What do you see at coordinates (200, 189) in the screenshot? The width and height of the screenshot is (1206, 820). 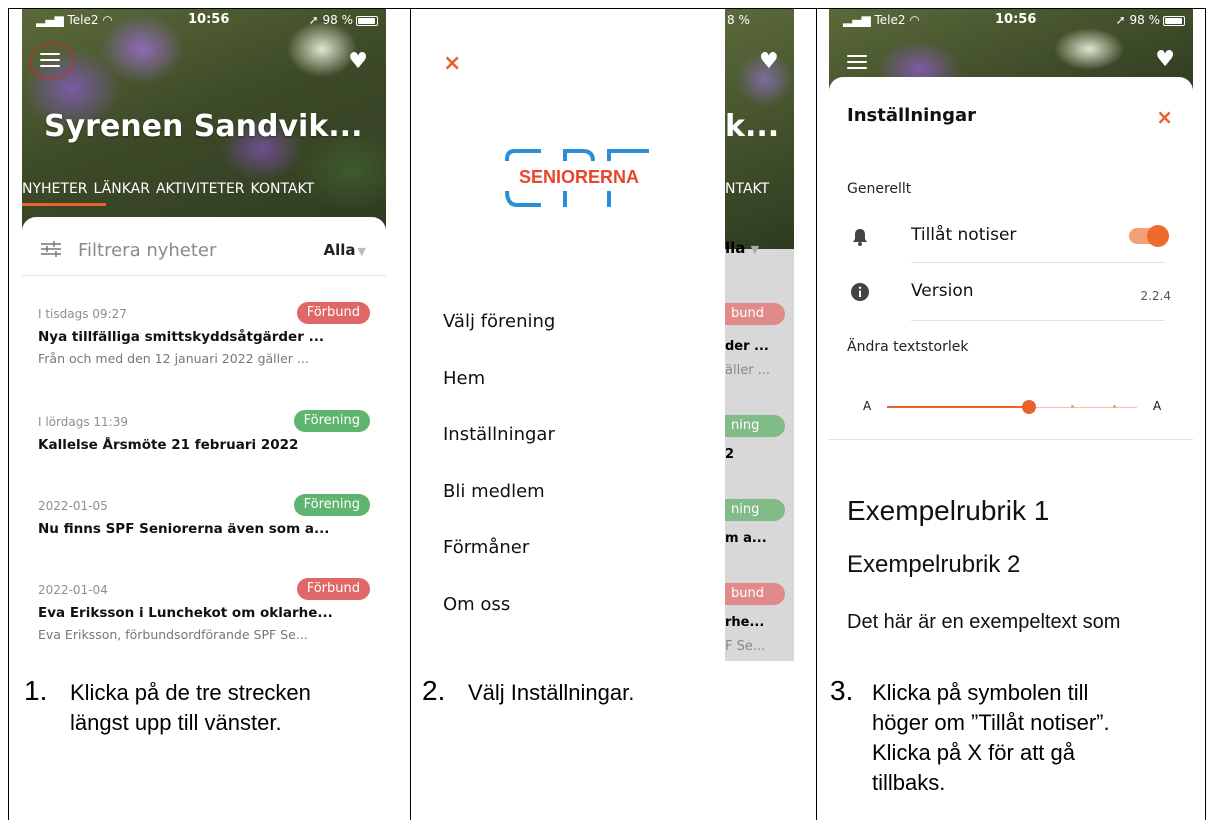 I see `tab-activities: AKTIVITETER` at bounding box center [200, 189].